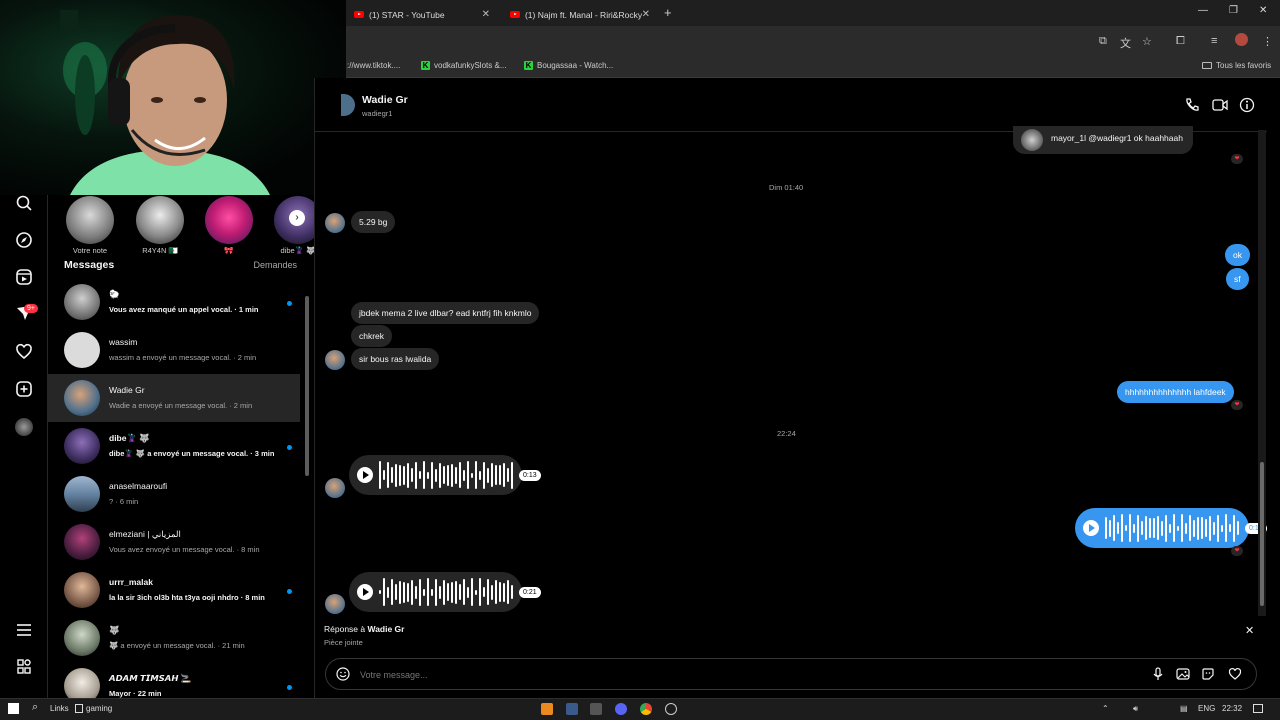 The height and width of the screenshot is (720, 1280). I want to click on conversation-item: 🐺 🐺 a envoyé un message vocal. · 21 min, so click(174, 638).